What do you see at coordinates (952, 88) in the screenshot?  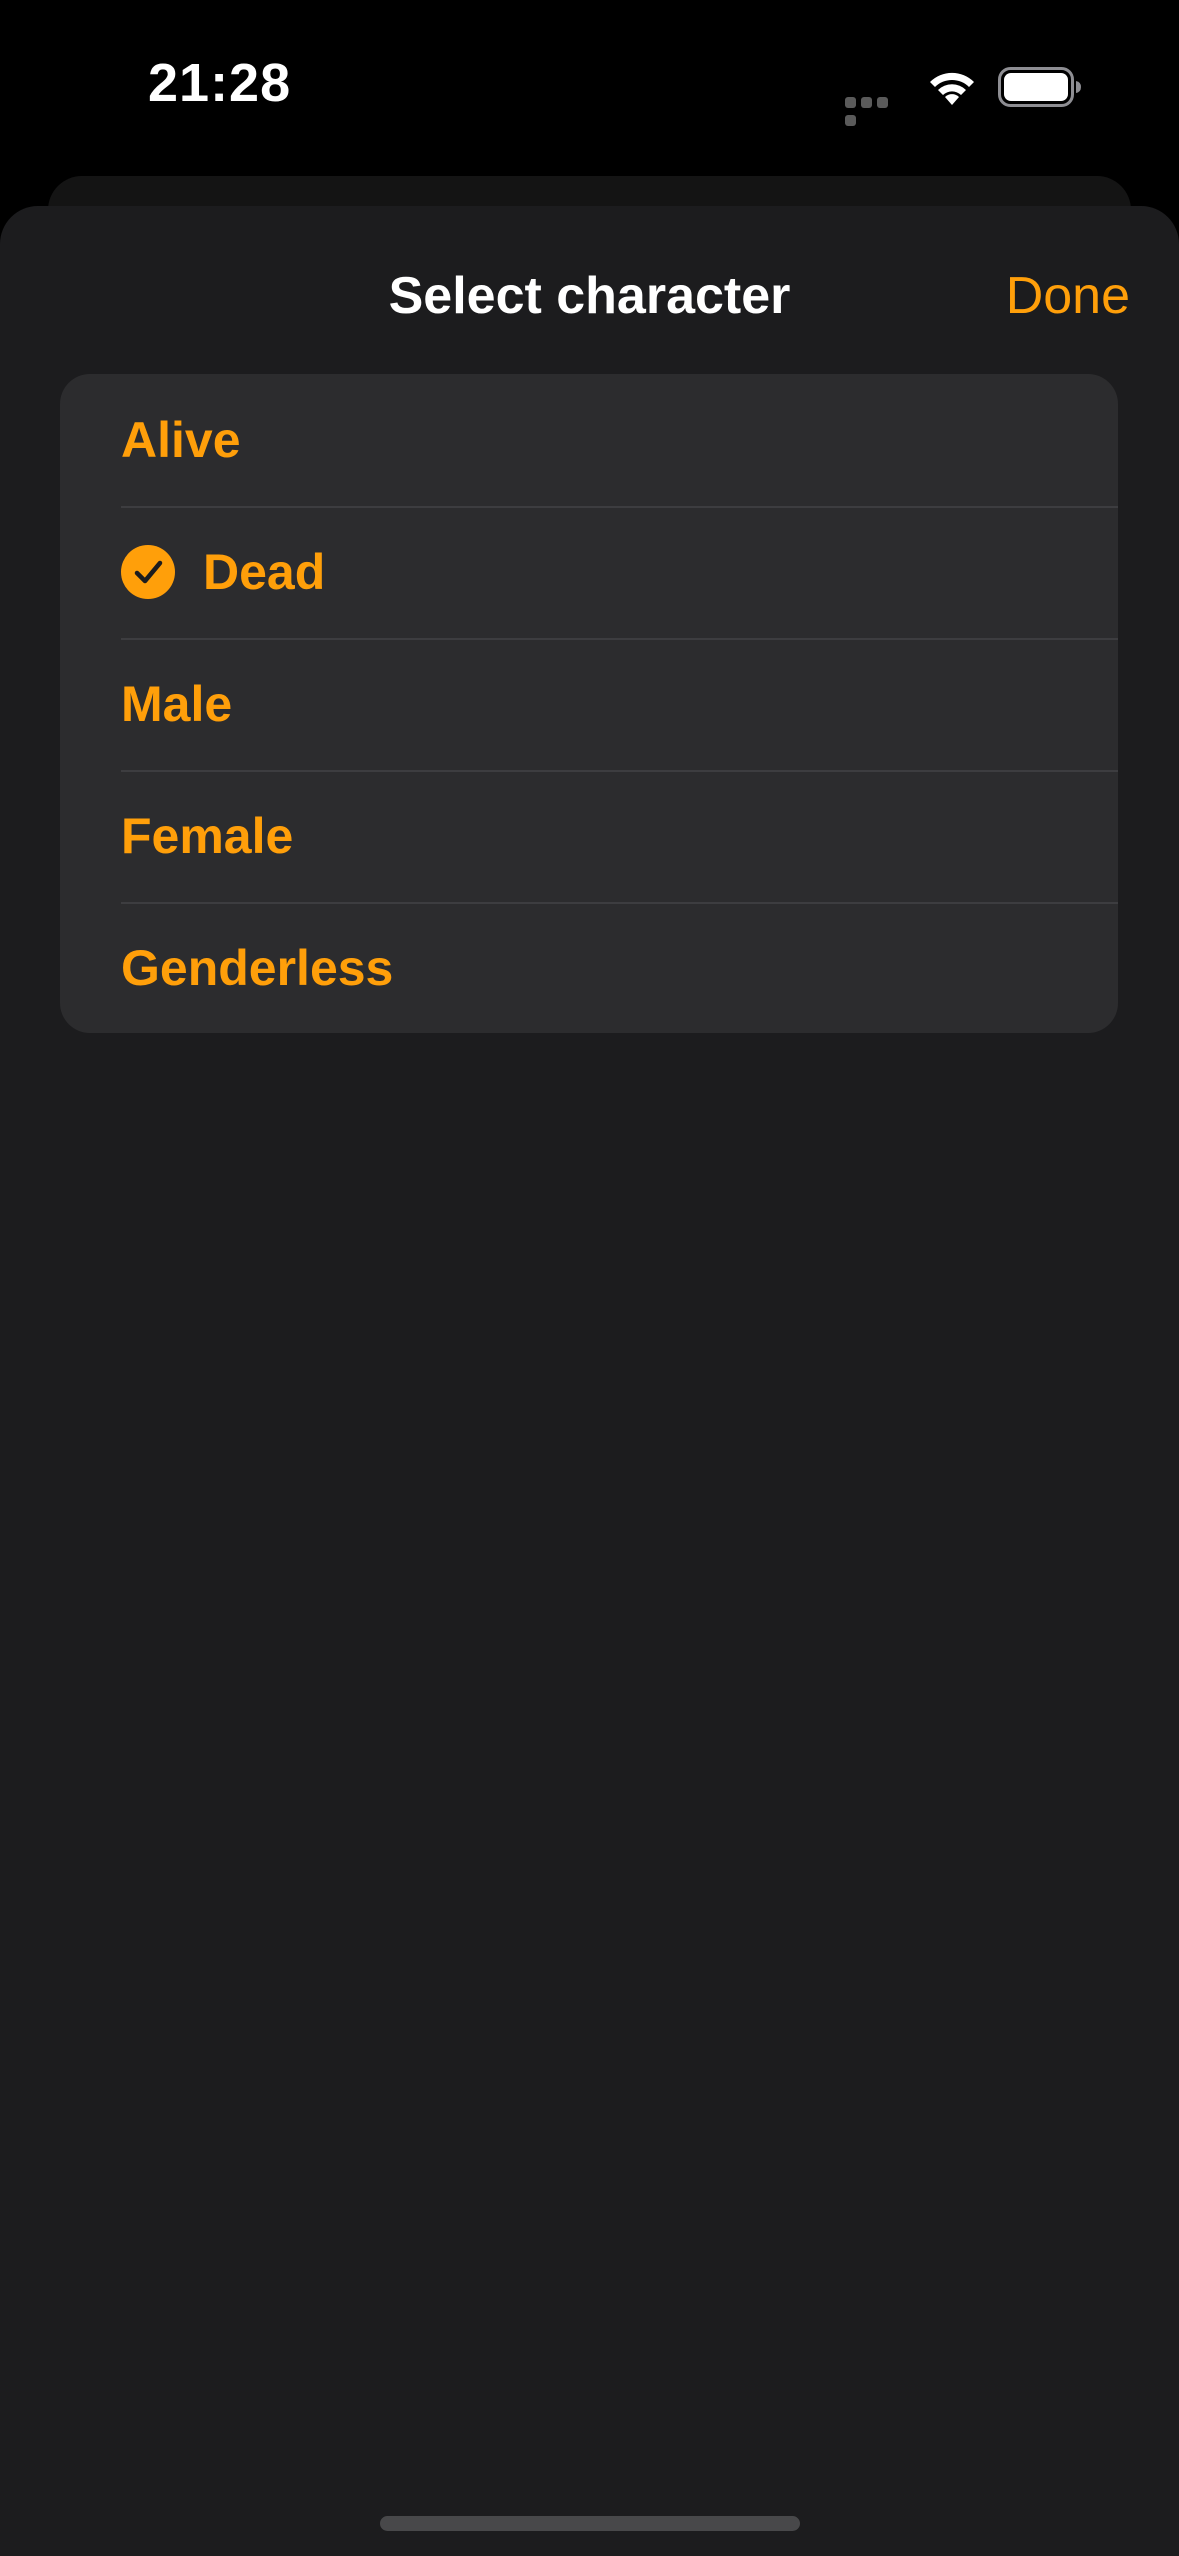 I see `wifi-icon` at bounding box center [952, 88].